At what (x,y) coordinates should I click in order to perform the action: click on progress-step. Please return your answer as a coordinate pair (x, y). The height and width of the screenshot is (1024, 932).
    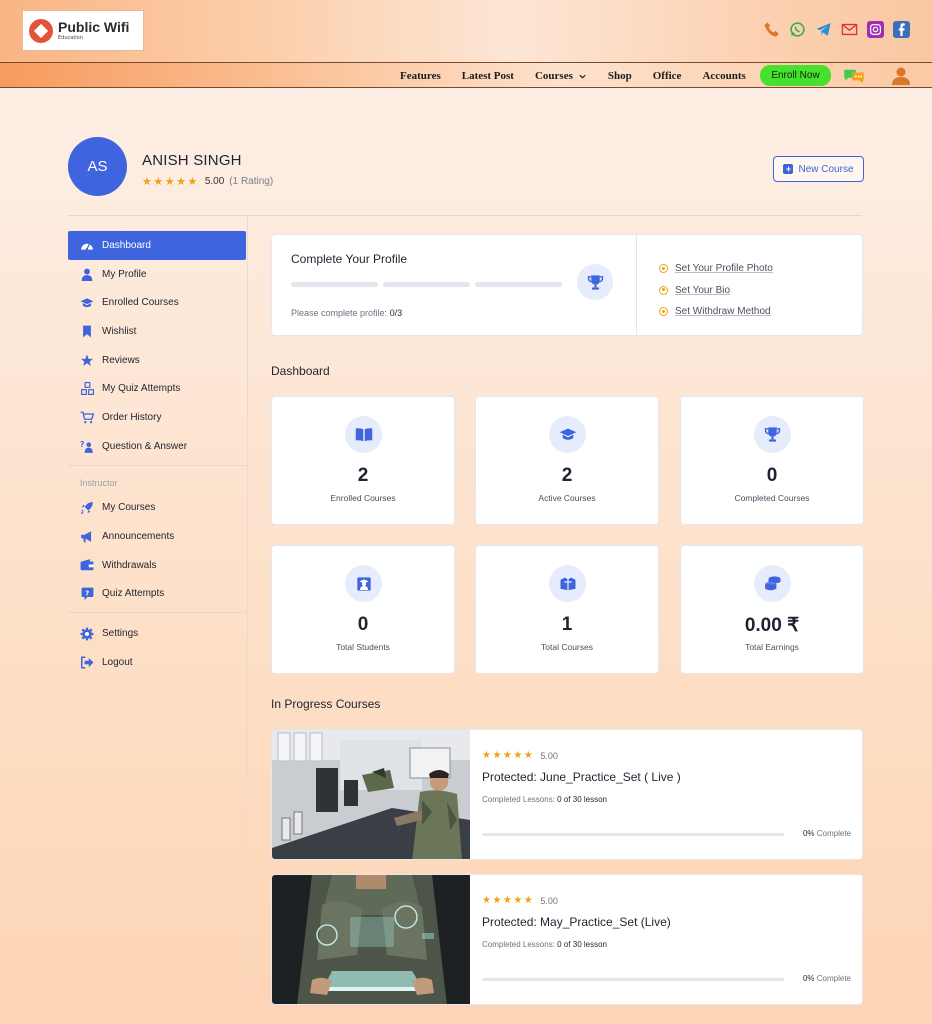
    Looking at the image, I should click on (426, 284).